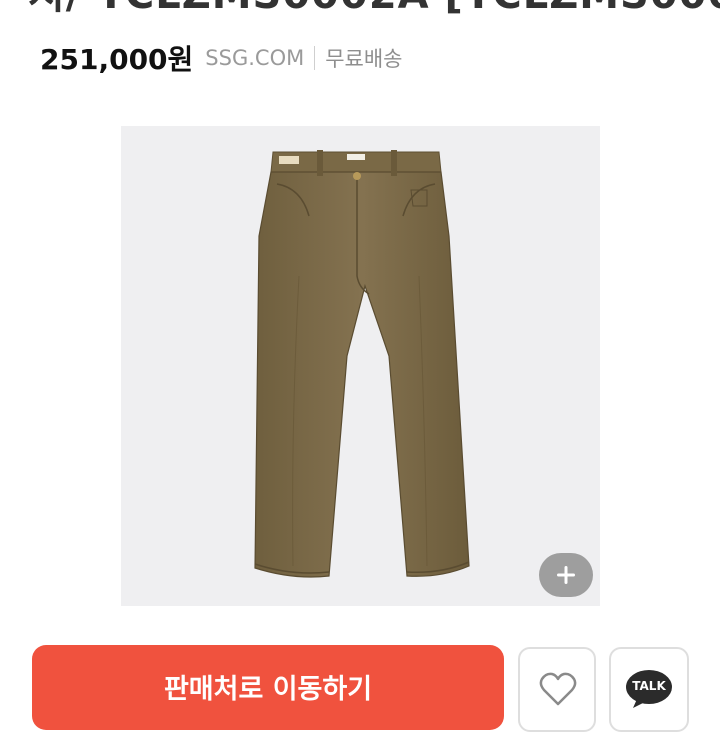 The image size is (720, 732). I want to click on heart-icon, so click(558, 689).